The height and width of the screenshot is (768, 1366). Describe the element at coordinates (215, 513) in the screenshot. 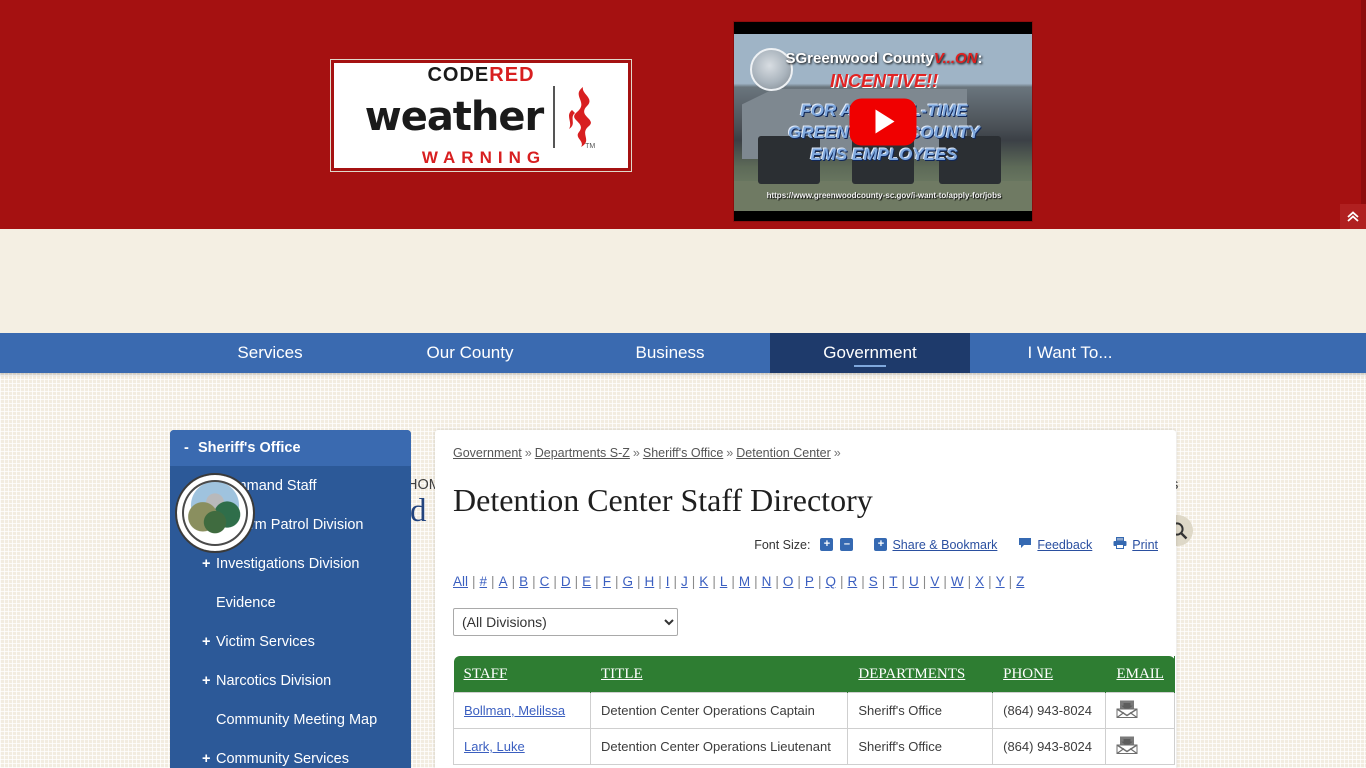

I see `county-seal-logo` at that location.